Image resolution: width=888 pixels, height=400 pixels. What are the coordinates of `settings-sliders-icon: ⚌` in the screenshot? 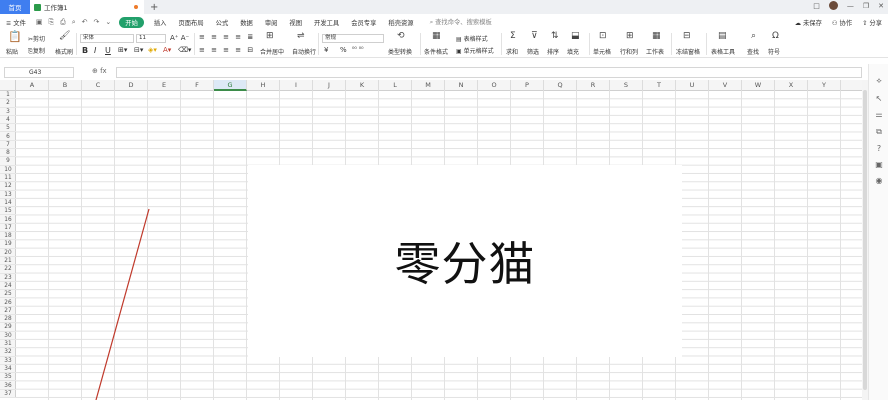 It's located at (879, 115).